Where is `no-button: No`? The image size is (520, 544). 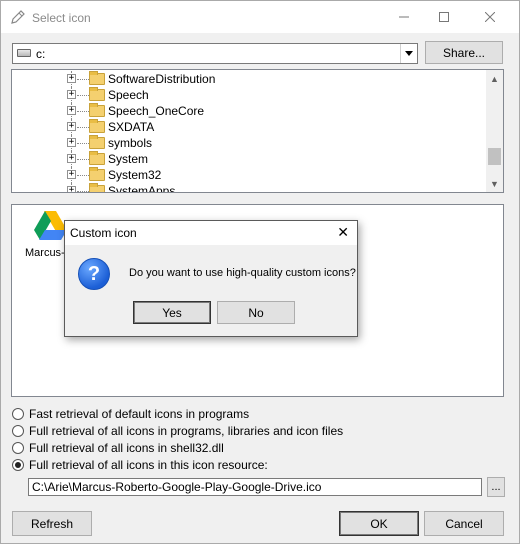 no-button: No is located at coordinates (256, 312).